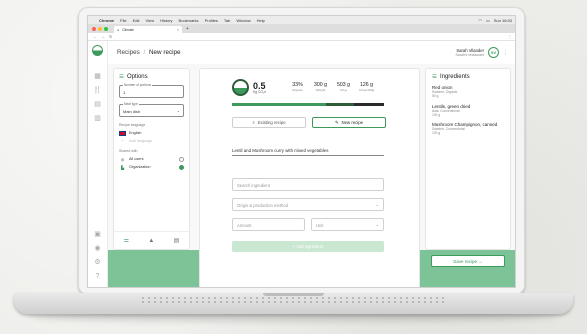  Describe the element at coordinates (262, 205) in the screenshot. I see `origin-placeholder: Origin & production method` at that location.